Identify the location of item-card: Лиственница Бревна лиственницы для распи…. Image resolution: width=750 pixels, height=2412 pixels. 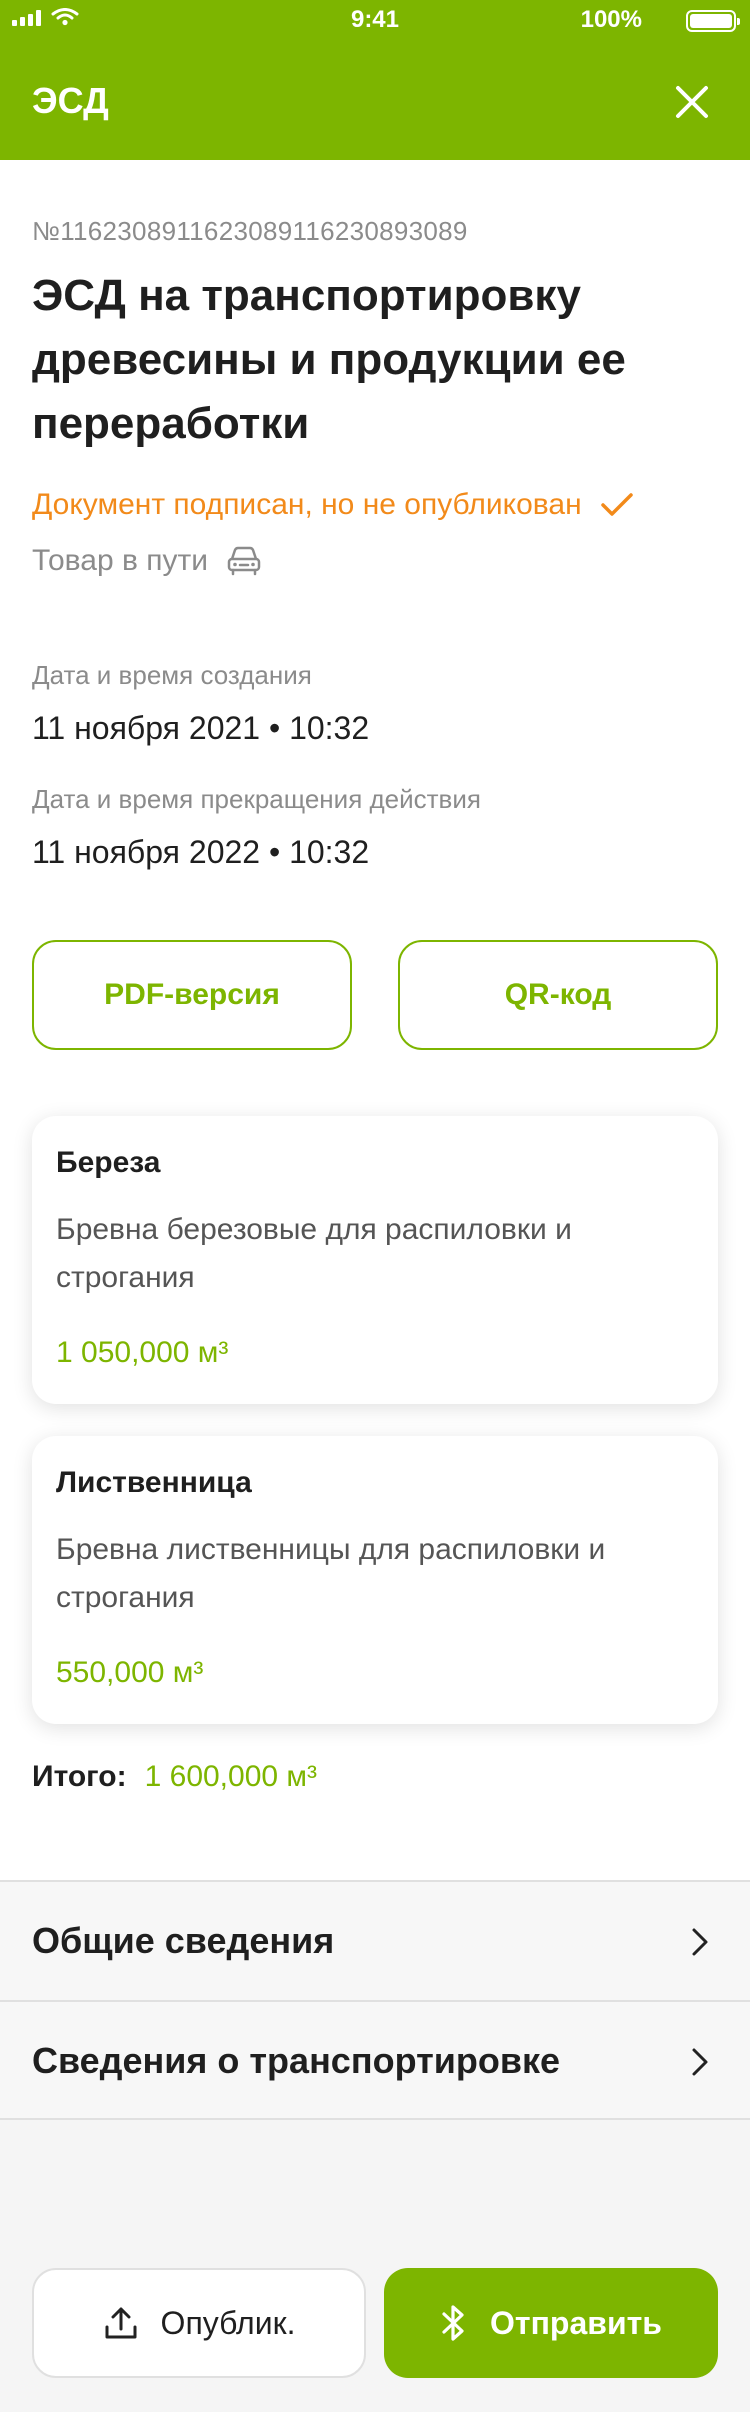
(375, 1580).